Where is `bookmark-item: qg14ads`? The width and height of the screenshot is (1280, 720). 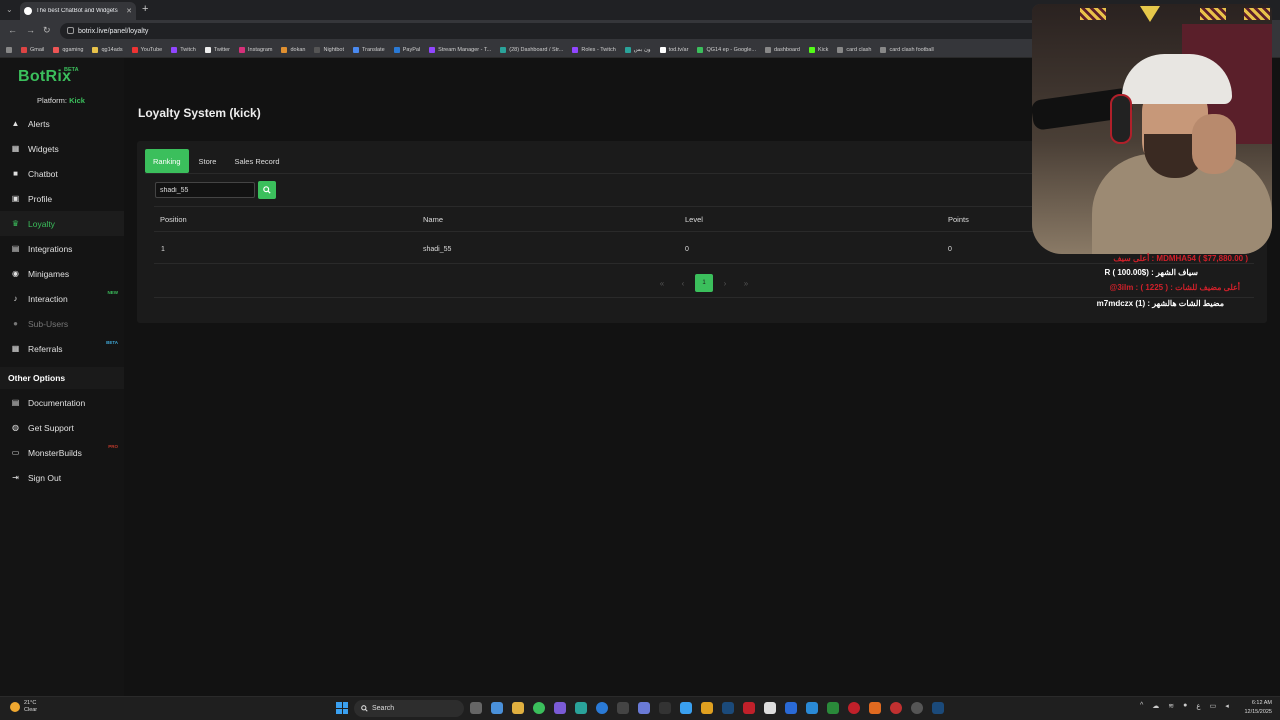
bookmark-item: qg14ads is located at coordinates (107, 49).